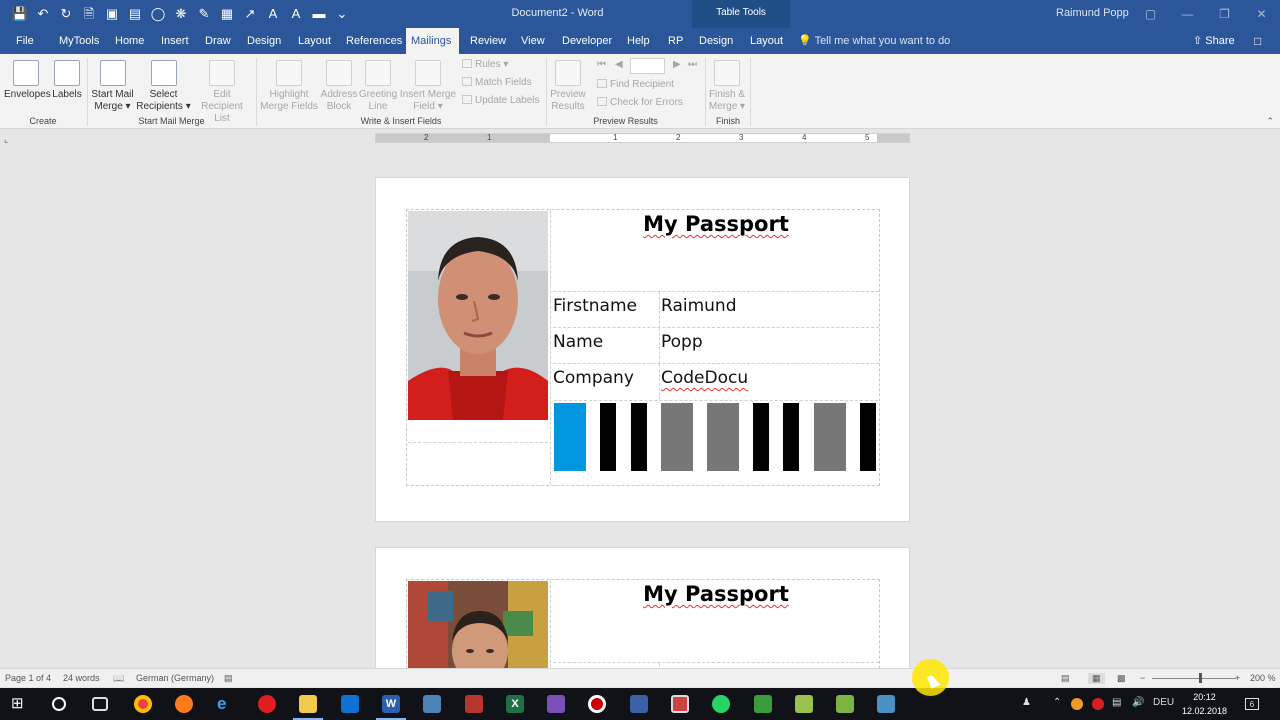 This screenshot has height=720, width=1280. I want to click on edge-icon: e, so click(226, 704).